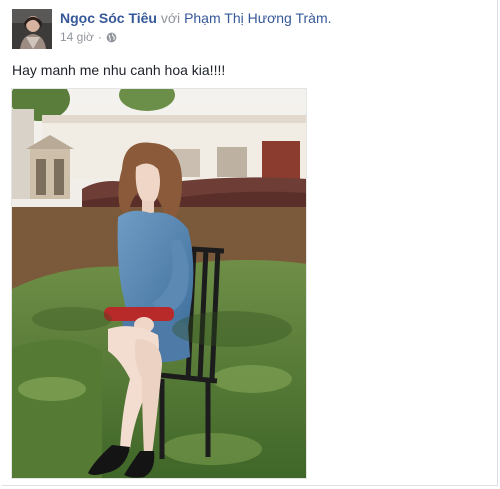 The image size is (500, 489). I want to click on post-header: Ngọc Sóc Tiêu với Phạm Thị Hương Tràm., so click(196, 18).